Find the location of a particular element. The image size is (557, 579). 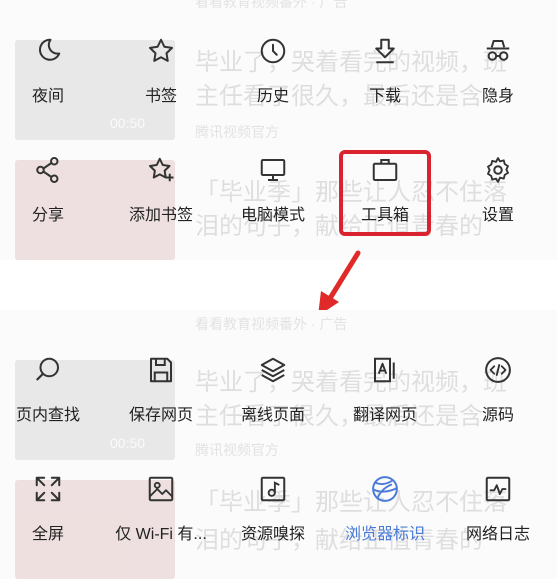

menu-item-label: 源码 is located at coordinates (497, 415).